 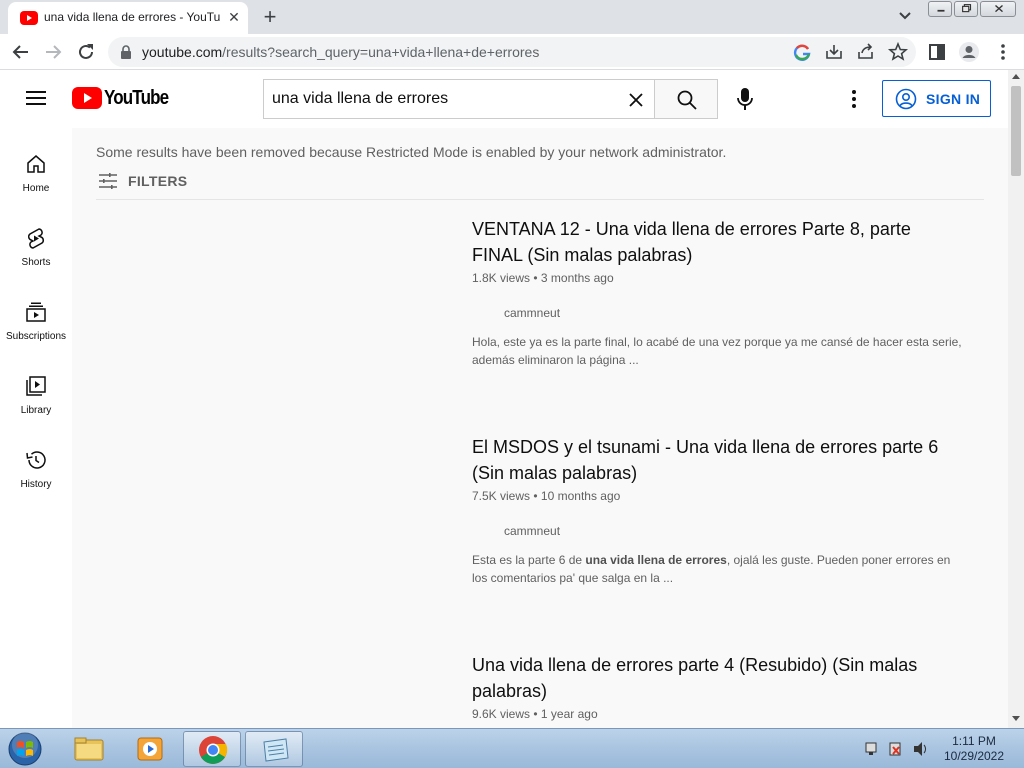 I want to click on install-app-icon, so click(x=834, y=52).